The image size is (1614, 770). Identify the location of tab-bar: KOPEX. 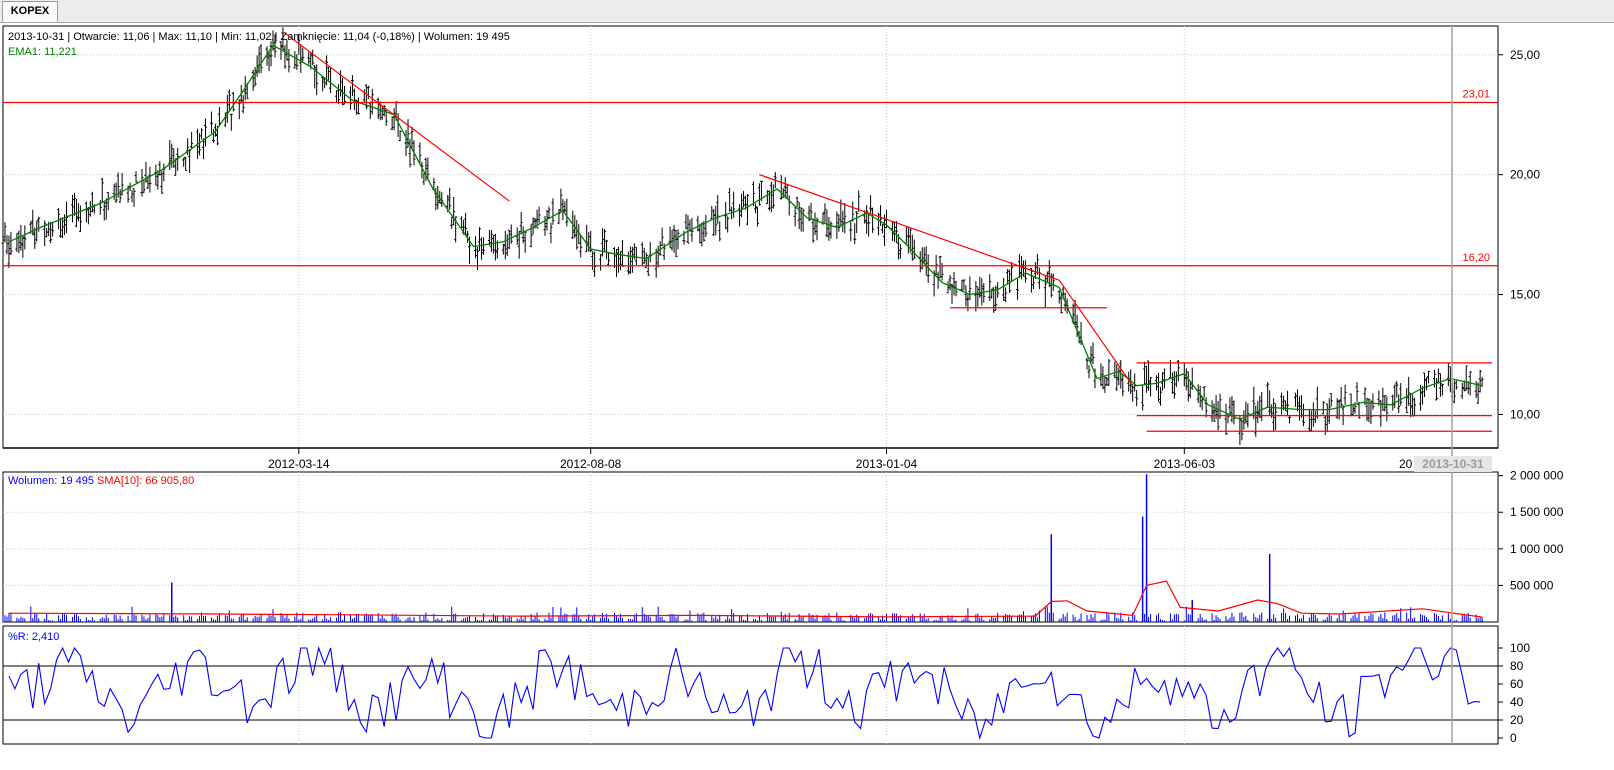
(807, 11).